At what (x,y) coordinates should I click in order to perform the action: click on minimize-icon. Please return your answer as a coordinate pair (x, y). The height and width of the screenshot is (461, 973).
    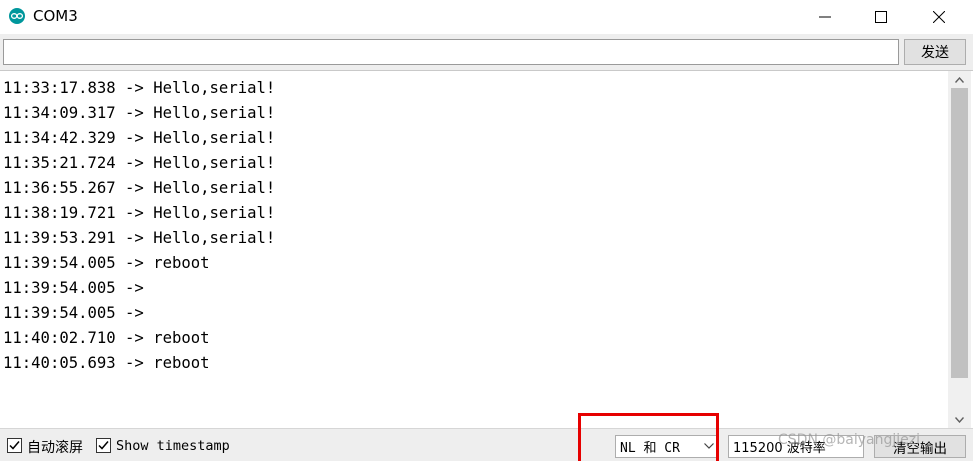
    Looking at the image, I should click on (825, 16).